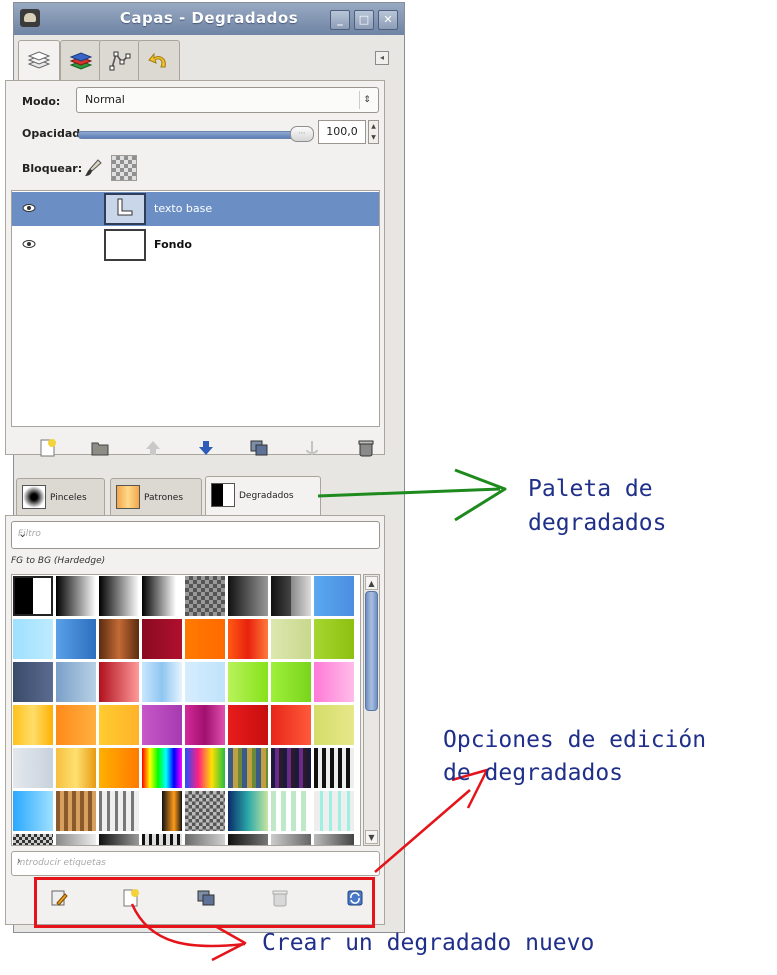 This screenshot has height=975, width=777. I want to click on annotation-palette-line1: Paleta de, so click(590, 489).